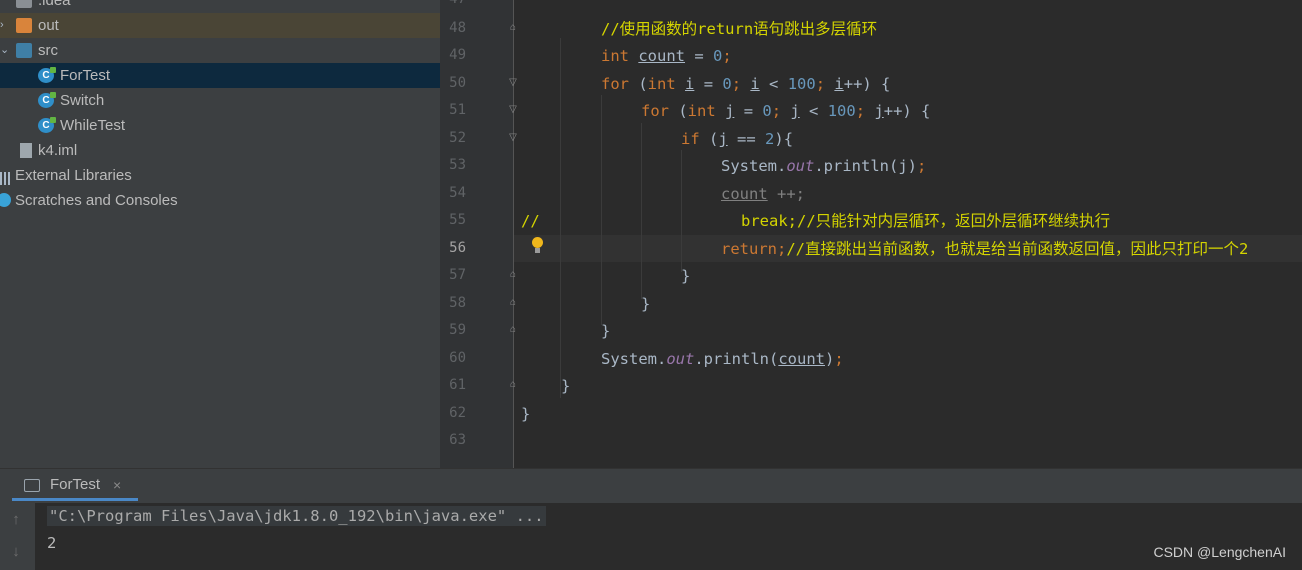 This screenshot has height=570, width=1302. Describe the element at coordinates (830, 359) in the screenshot. I see `punct: )` at that location.